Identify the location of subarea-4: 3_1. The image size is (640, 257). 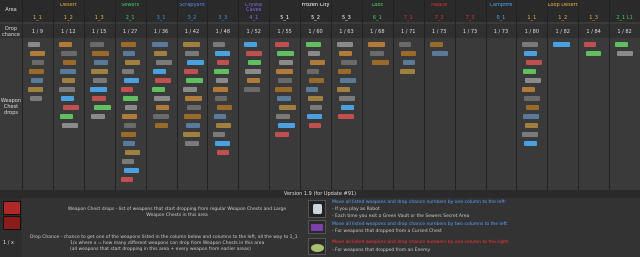
(161, 18).